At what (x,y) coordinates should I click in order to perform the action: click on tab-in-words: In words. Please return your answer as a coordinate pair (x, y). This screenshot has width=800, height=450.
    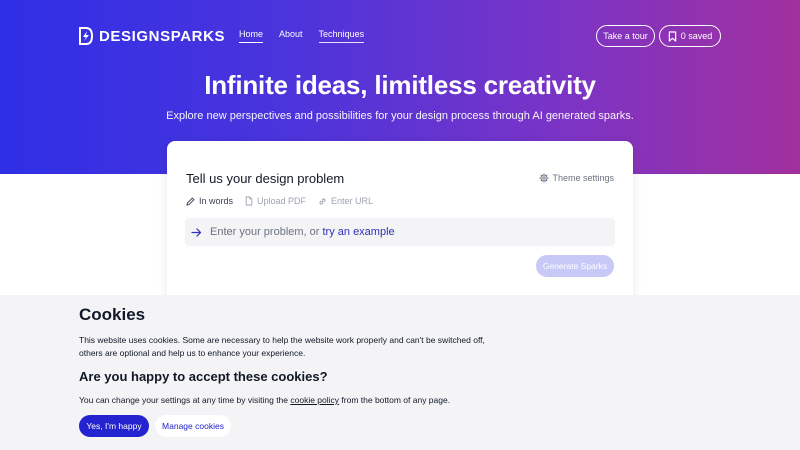
    Looking at the image, I should click on (209, 201).